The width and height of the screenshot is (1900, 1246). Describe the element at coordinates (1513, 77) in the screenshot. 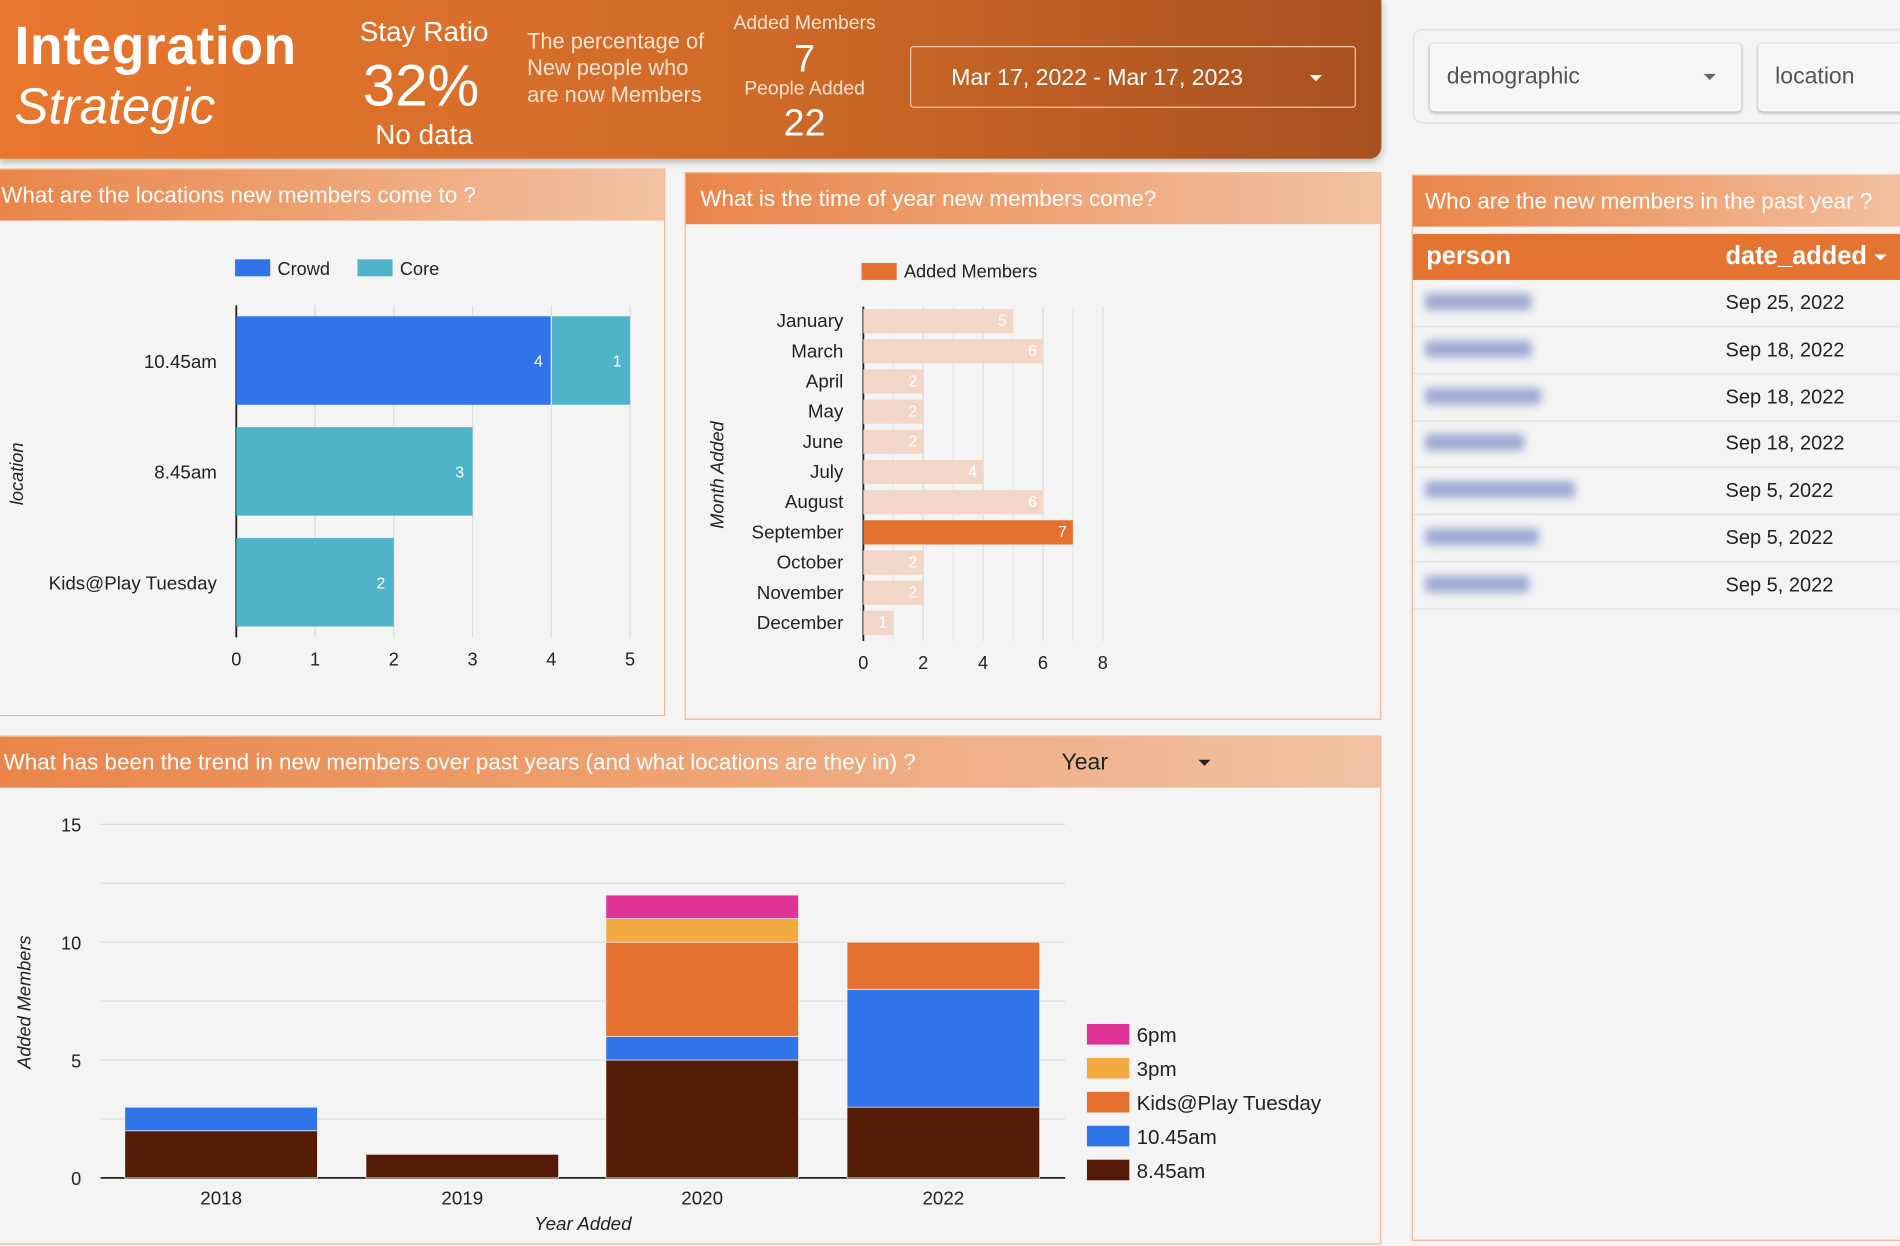

I see `filter-label: demographic` at that location.